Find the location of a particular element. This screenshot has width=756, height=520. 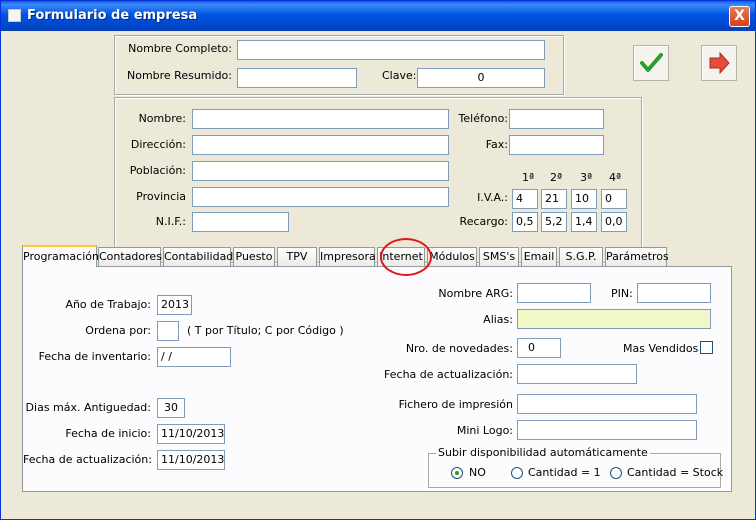

nombre-arg-label: Nombre ARG: is located at coordinates (475, 293).